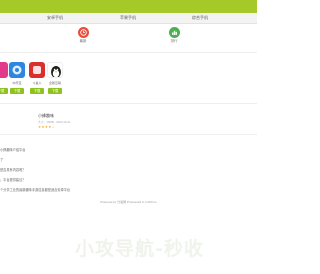  Describe the element at coordinates (37, 83) in the screenshot. I see `app-name: 斗鱼人` at that location.